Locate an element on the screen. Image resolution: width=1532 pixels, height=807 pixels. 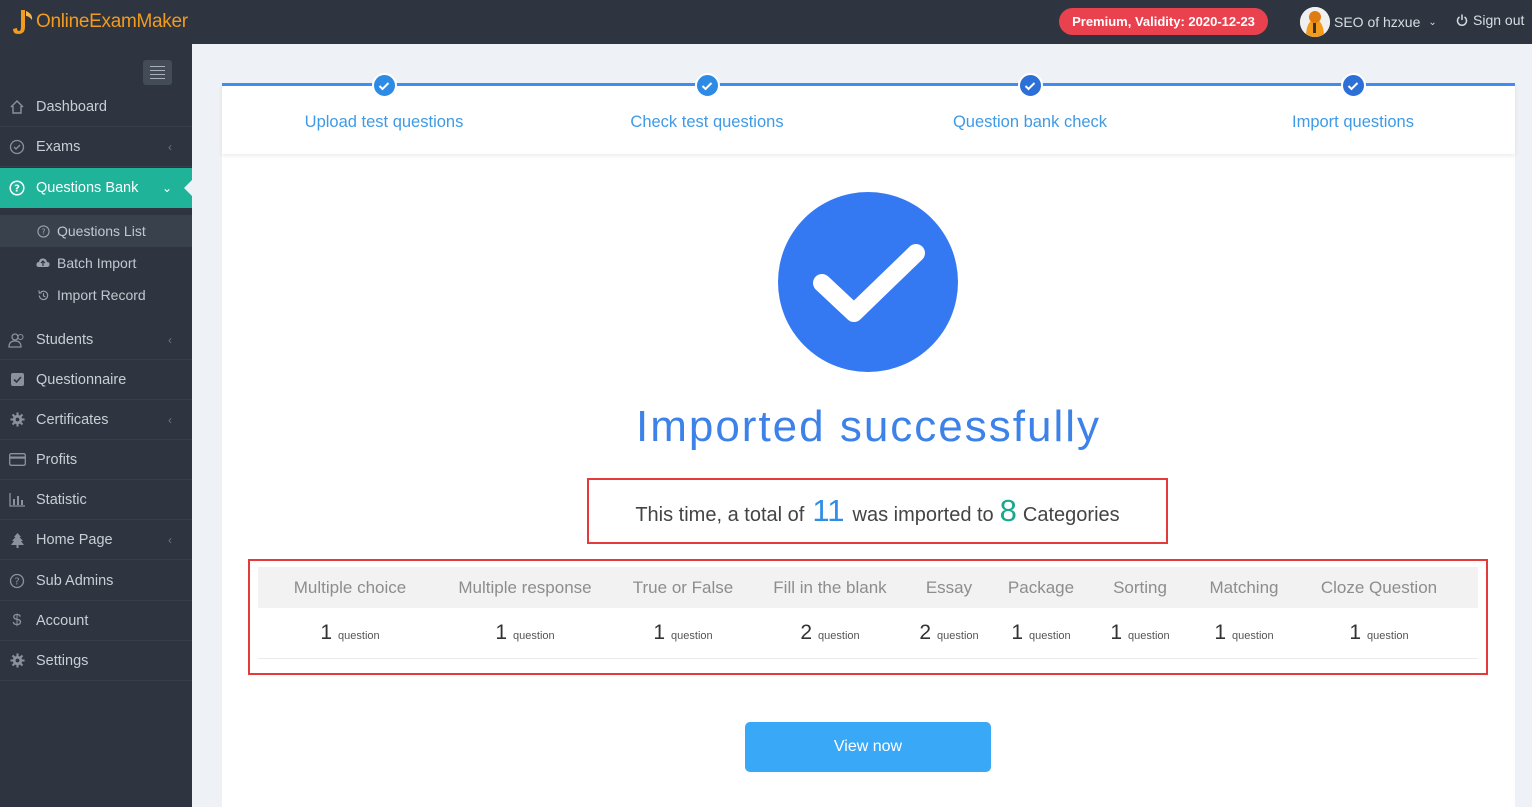
column-header: Essay is located at coordinates (949, 587).